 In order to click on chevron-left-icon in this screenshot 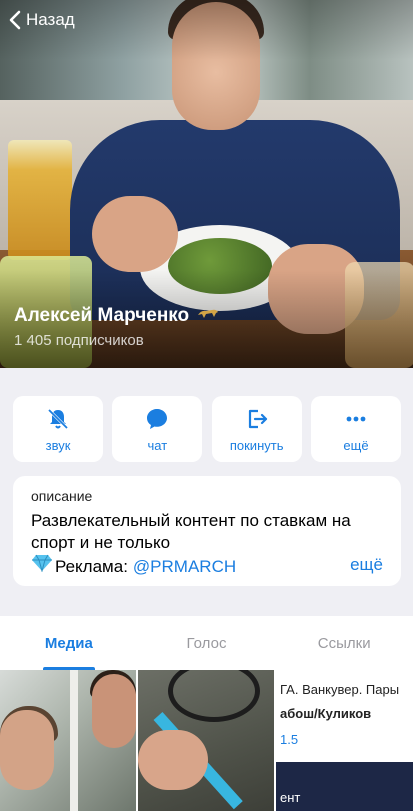, I will do `click(15, 20)`.